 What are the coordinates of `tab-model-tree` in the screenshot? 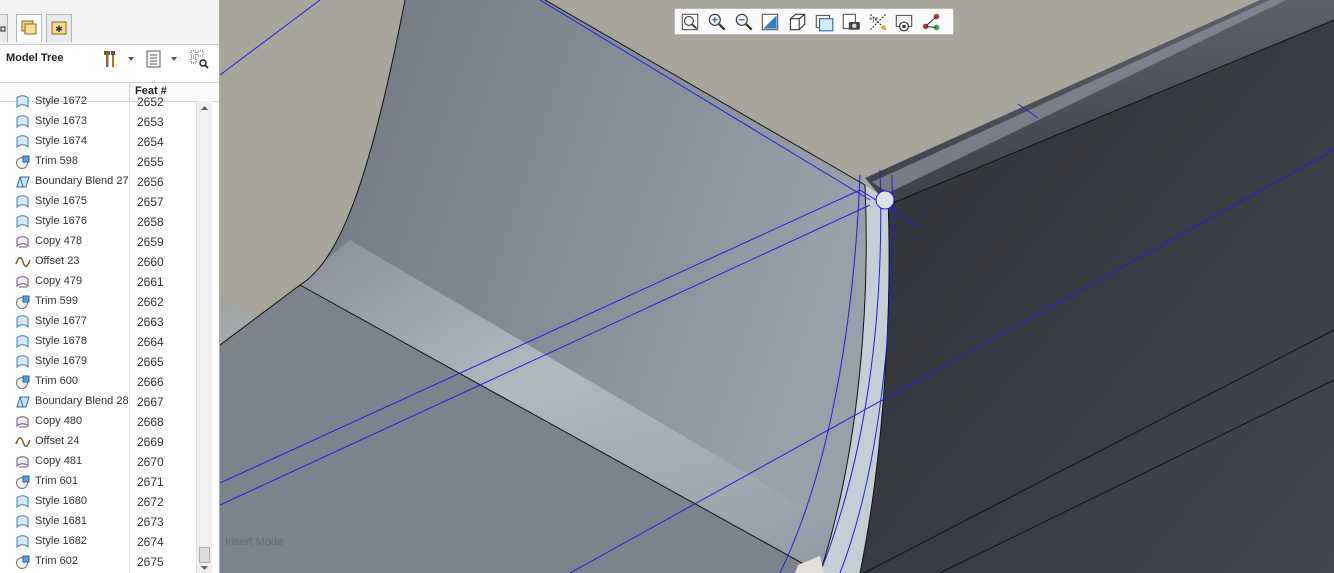 It's located at (4, 28).